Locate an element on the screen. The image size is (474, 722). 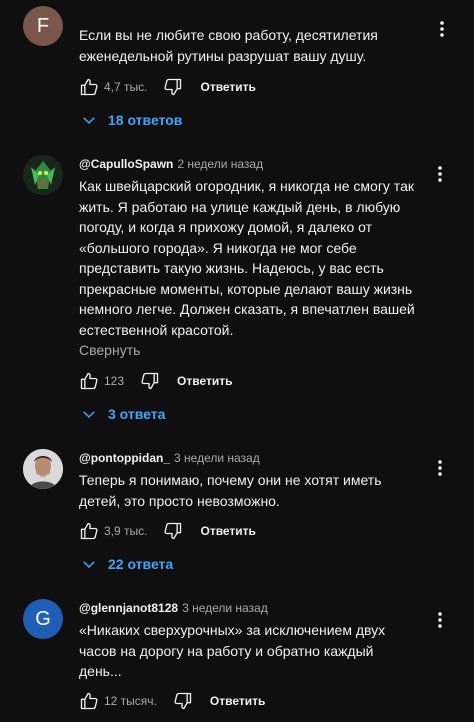
comment-header: @glennjanot8128 3 недели назад is located at coordinates (173, 608).